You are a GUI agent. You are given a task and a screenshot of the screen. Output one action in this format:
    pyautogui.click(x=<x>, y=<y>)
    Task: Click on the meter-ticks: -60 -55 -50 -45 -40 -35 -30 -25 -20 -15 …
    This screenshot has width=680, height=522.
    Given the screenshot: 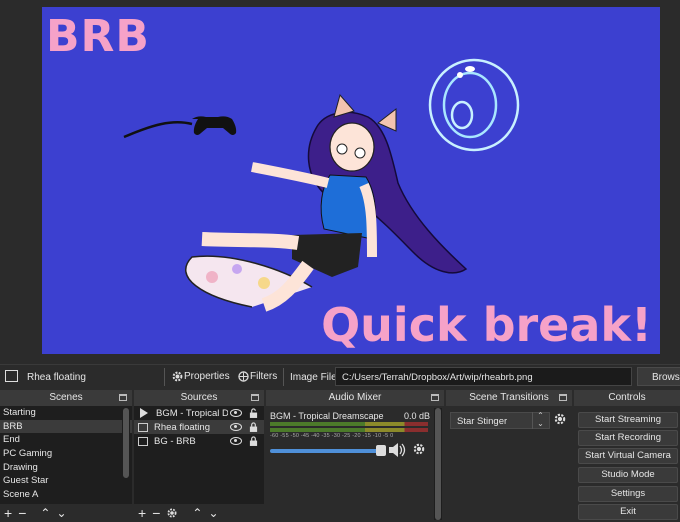 What is the action you would take?
    pyautogui.click(x=332, y=436)
    